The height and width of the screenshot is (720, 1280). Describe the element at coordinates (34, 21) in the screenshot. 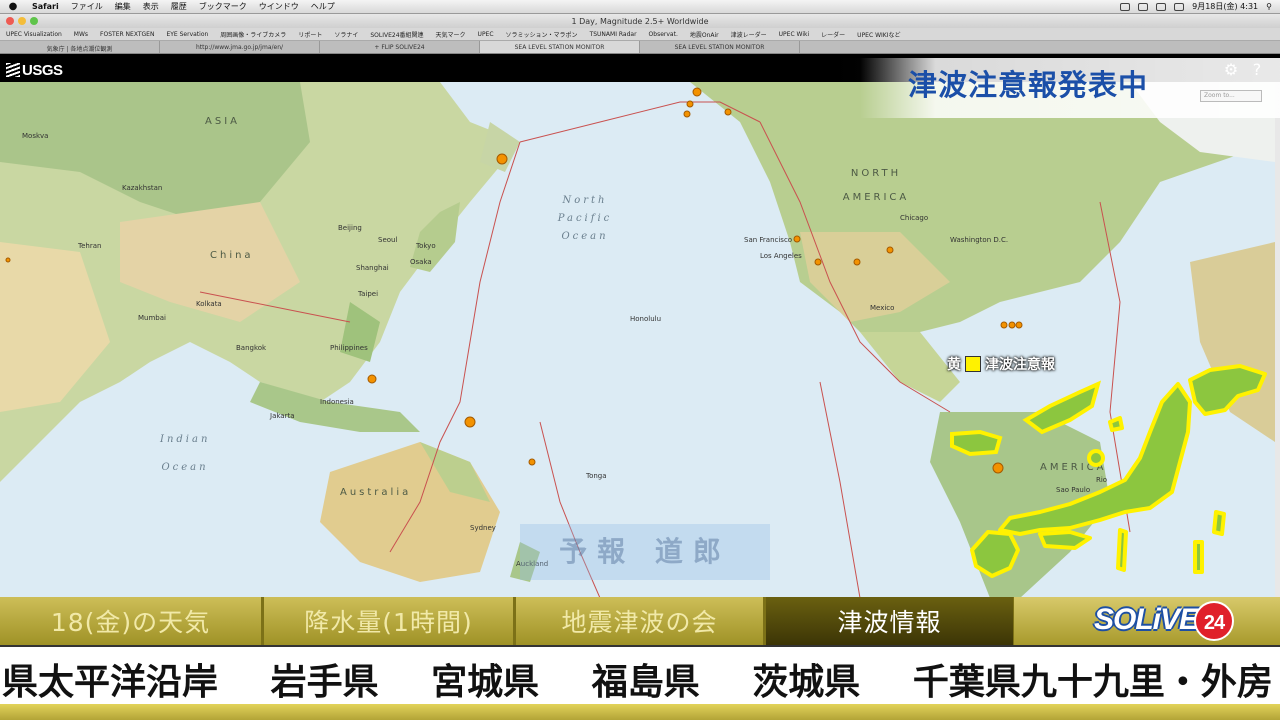

I see `zoom-window-button` at that location.